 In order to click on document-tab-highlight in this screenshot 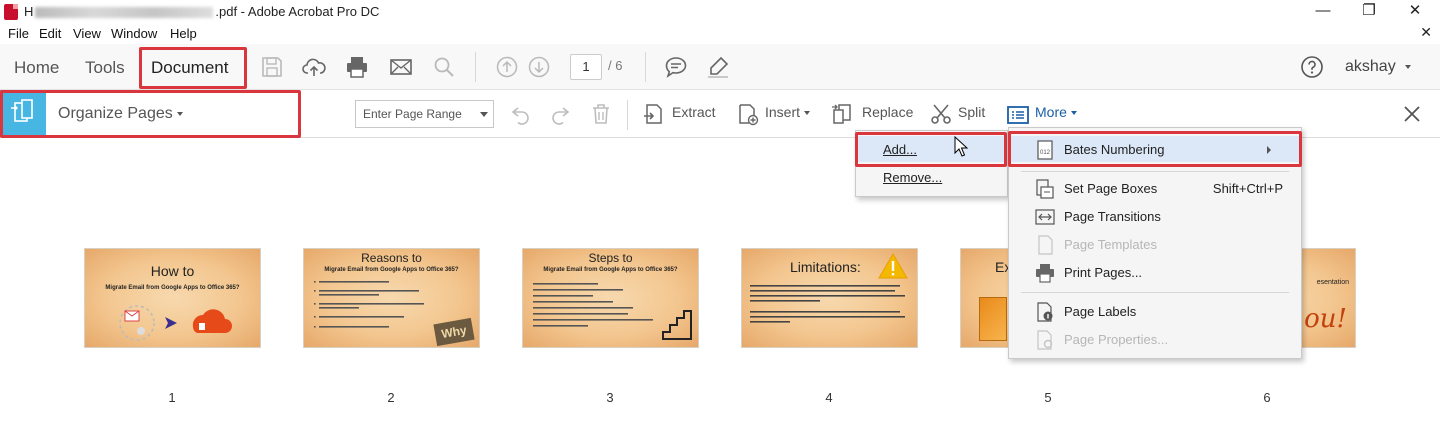, I will do `click(193, 68)`.